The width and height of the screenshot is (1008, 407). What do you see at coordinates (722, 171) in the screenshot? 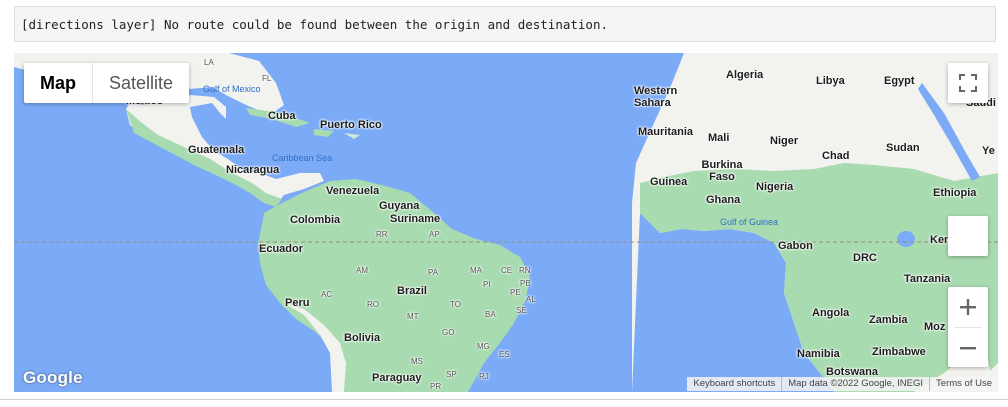
I see `country-label: Burkina Faso` at bounding box center [722, 171].